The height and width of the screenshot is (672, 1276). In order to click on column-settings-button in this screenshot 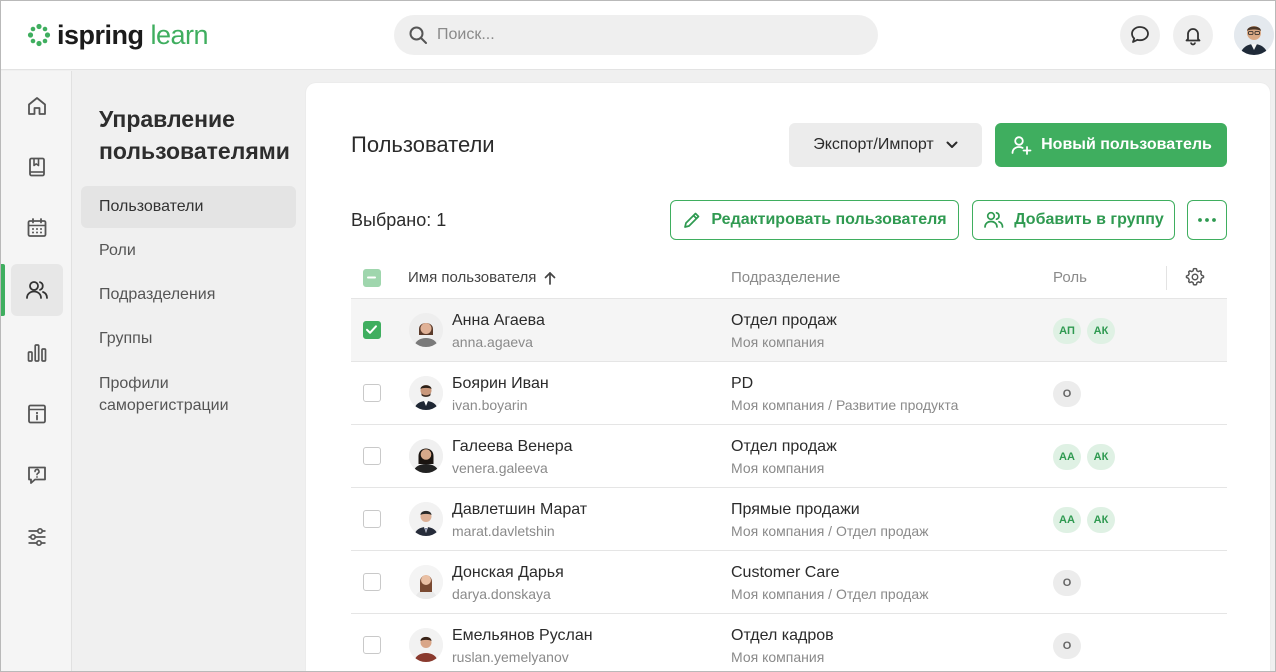, I will do `click(1195, 279)`.